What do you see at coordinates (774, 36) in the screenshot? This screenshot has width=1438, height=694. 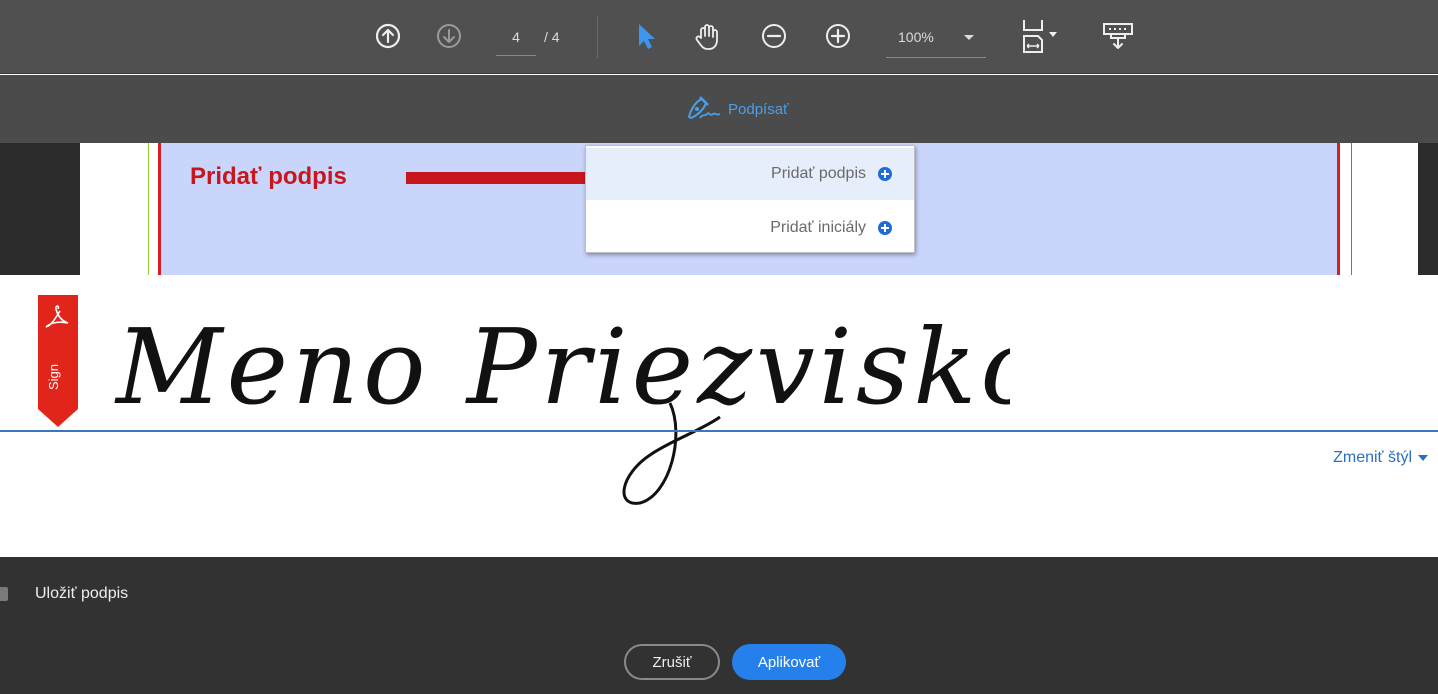 I see `minus-circle-icon` at bounding box center [774, 36].